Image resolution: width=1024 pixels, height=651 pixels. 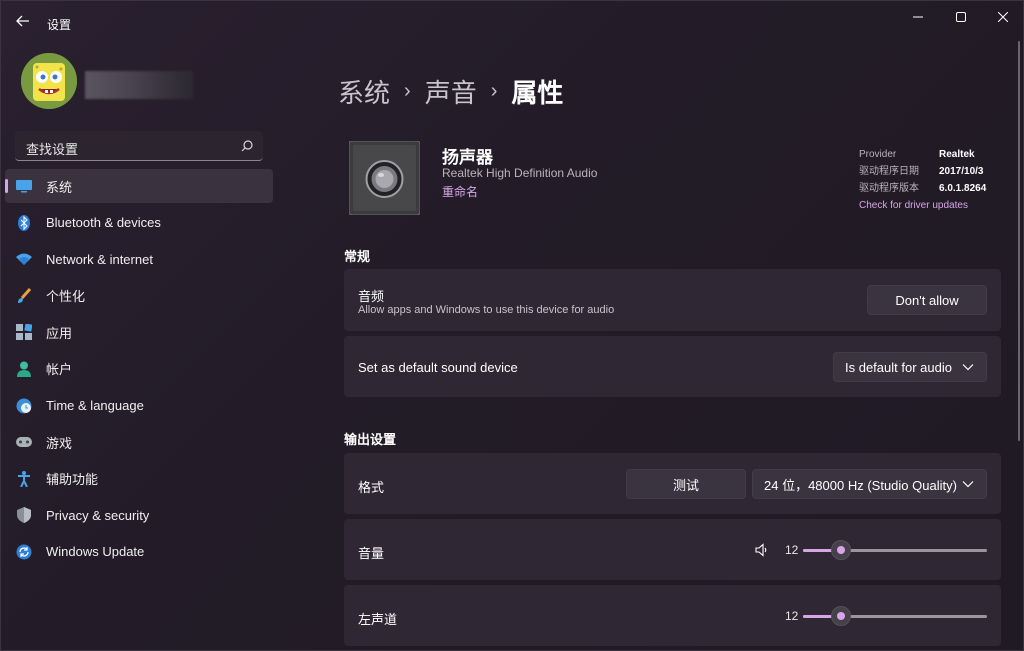 I want to click on format-title: 格式, so click(x=371, y=487).